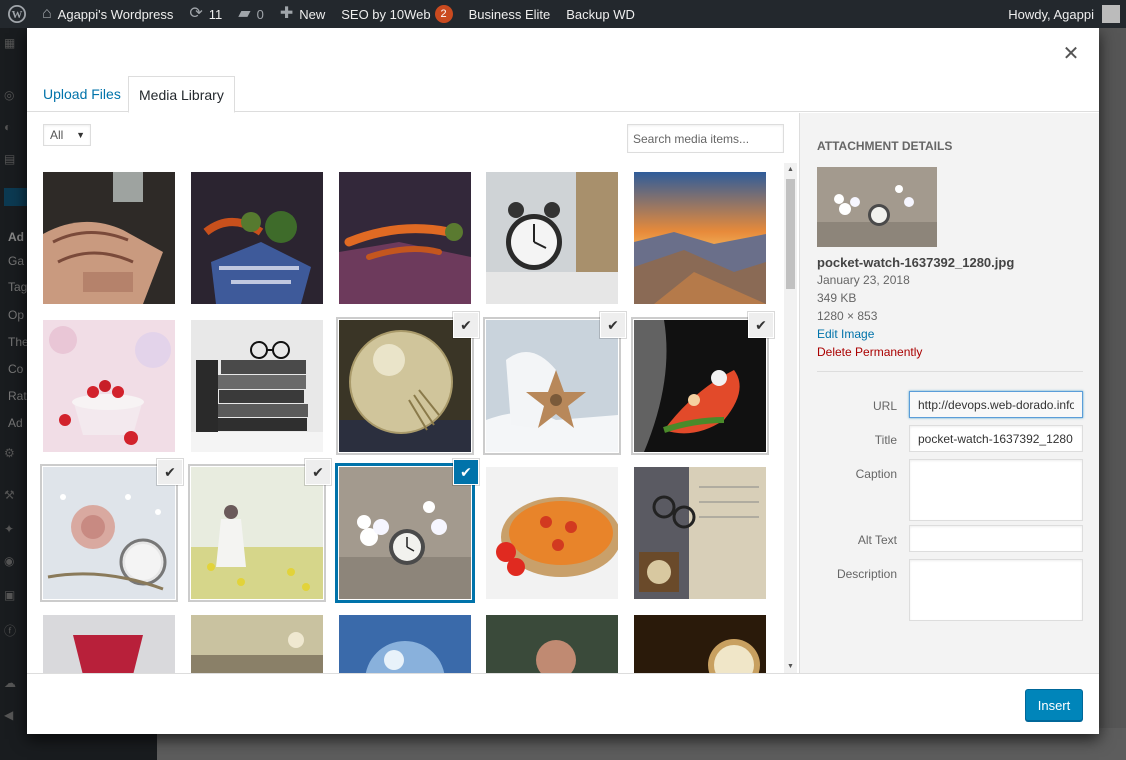 Image resolution: width=1126 pixels, height=760 pixels. What do you see at coordinates (847, 316) in the screenshot?
I see `attachment-dimensions: 1280 × 853` at bounding box center [847, 316].